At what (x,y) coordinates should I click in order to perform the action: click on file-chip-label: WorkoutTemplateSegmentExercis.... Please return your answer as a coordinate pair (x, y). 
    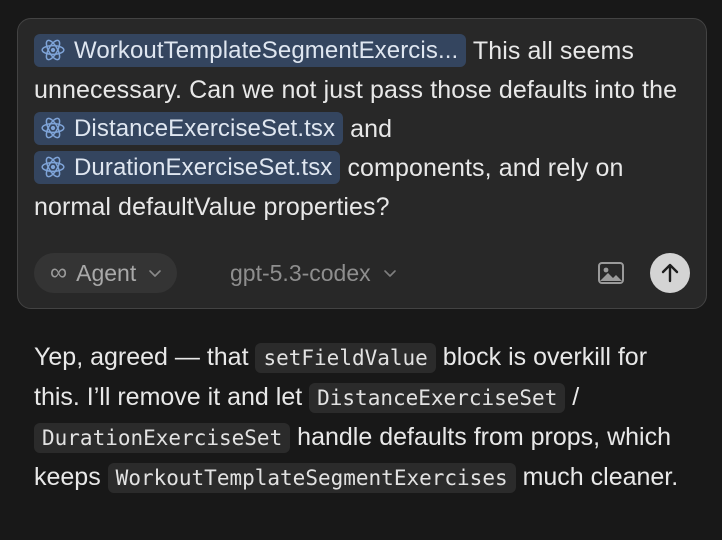
    Looking at the image, I should click on (266, 50).